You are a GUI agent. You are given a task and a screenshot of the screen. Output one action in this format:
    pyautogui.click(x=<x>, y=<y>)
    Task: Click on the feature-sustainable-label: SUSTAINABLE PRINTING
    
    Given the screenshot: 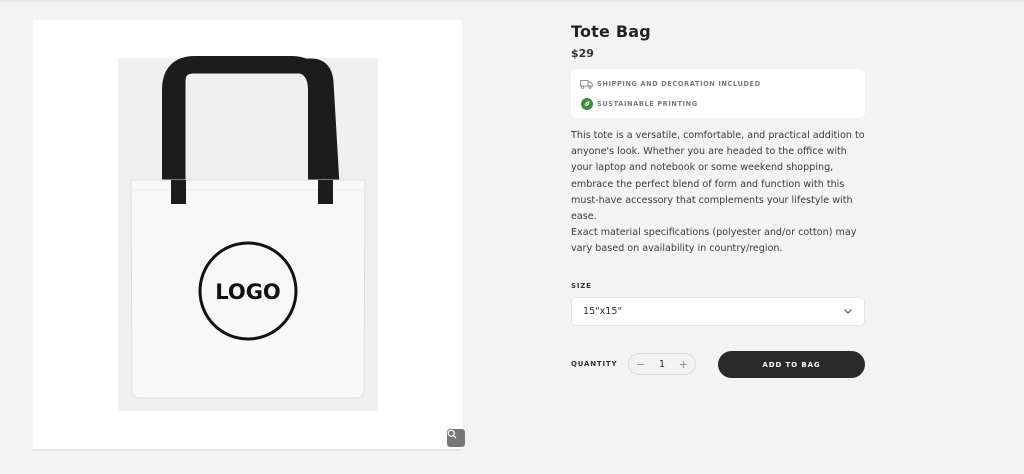 What is the action you would take?
    pyautogui.click(x=647, y=104)
    